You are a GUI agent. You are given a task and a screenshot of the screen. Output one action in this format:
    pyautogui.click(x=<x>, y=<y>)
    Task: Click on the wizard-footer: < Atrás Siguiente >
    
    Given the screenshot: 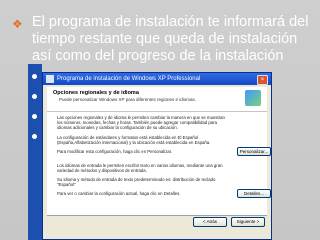 What is the action you would take?
    pyautogui.click(x=157, y=225)
    